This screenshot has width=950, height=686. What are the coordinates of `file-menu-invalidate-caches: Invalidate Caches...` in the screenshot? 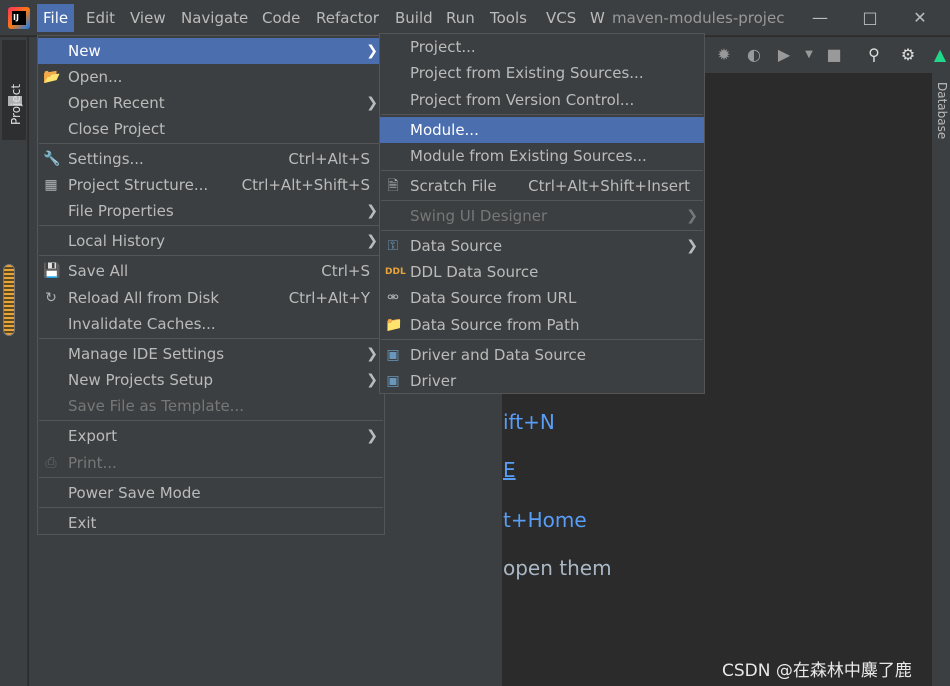 It's located at (211, 324).